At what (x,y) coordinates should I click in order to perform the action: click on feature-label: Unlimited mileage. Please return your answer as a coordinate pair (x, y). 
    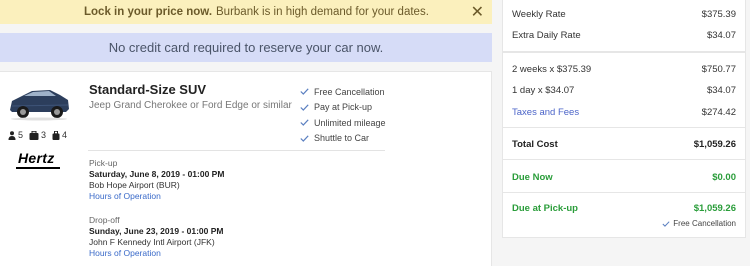
    Looking at the image, I should click on (350, 122).